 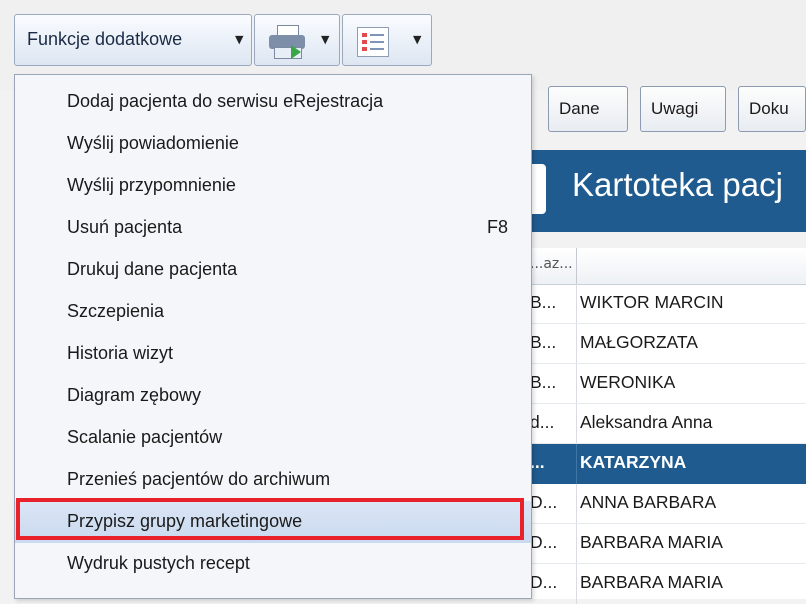 I want to click on menu-item-send-notification: Wyślij powiadomienie, so click(x=273, y=144).